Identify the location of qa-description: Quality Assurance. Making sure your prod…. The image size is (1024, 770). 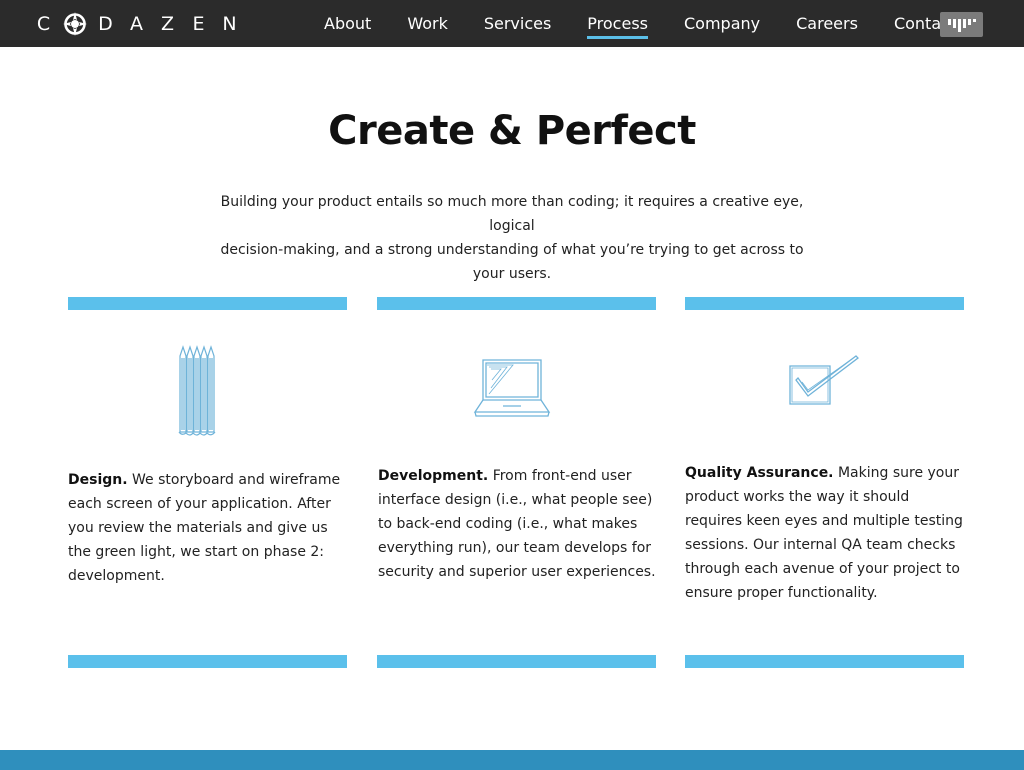
(825, 533).